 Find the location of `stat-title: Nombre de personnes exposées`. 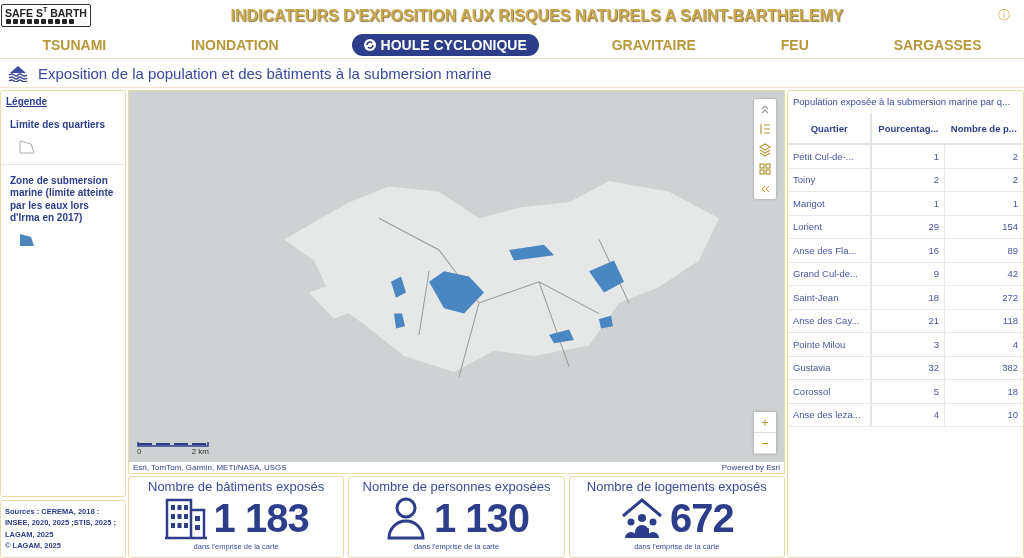

stat-title: Nombre de personnes exposées is located at coordinates (456, 486).